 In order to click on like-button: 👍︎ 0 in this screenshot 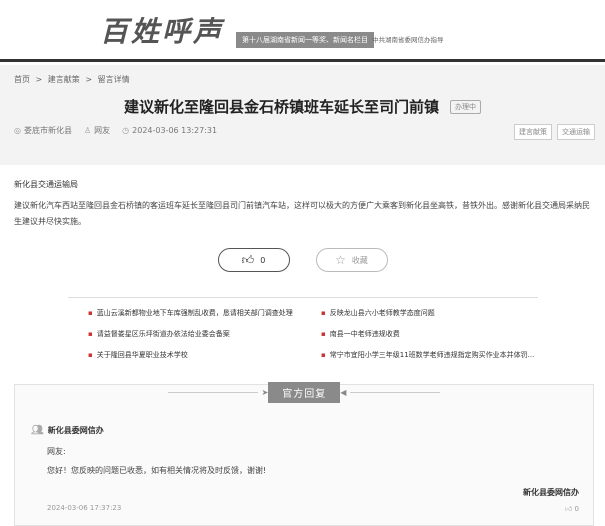, I will do `click(253, 260)`.